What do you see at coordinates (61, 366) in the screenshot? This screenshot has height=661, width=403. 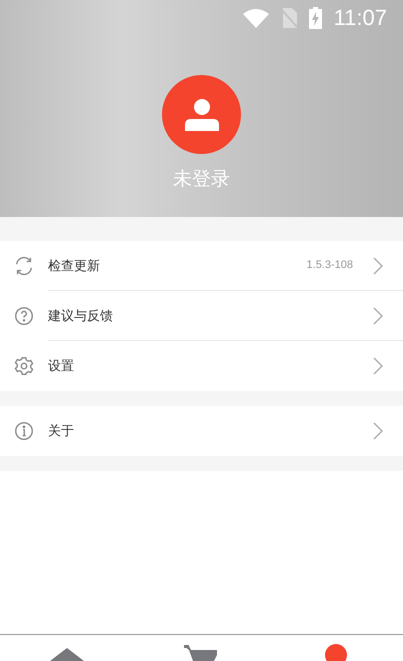 I see `menu-label: 设置` at bounding box center [61, 366].